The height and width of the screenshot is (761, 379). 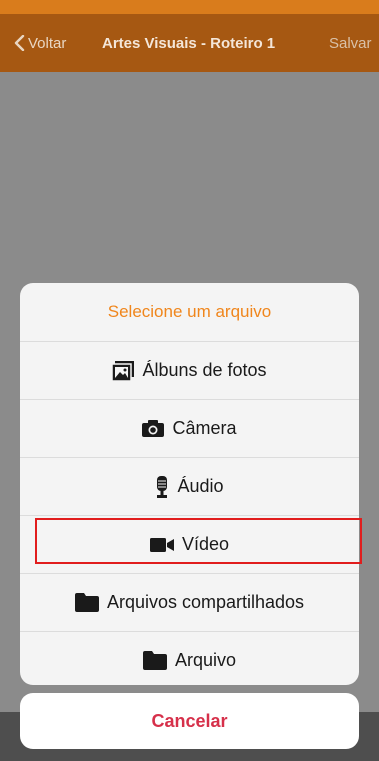 I want to click on navigation-bar: Voltar Artes Visuais - Roteiro 1 Salvar, so click(x=189, y=43).